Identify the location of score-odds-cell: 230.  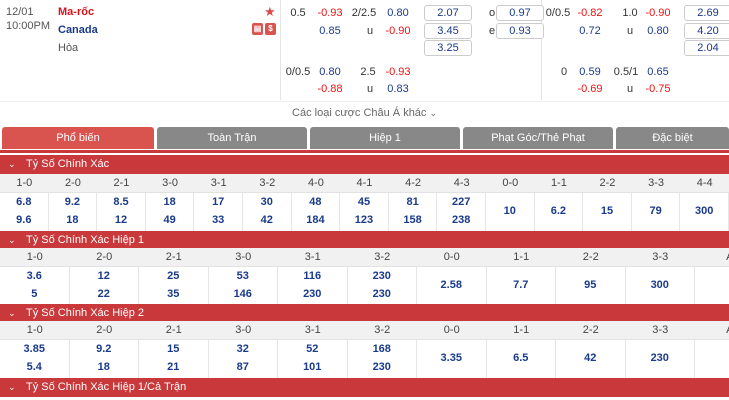
(660, 359).